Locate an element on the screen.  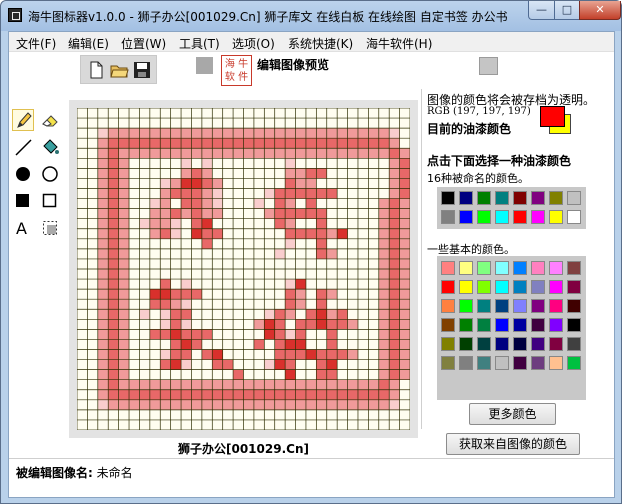
current-foreground-color is located at coordinates (552, 116).